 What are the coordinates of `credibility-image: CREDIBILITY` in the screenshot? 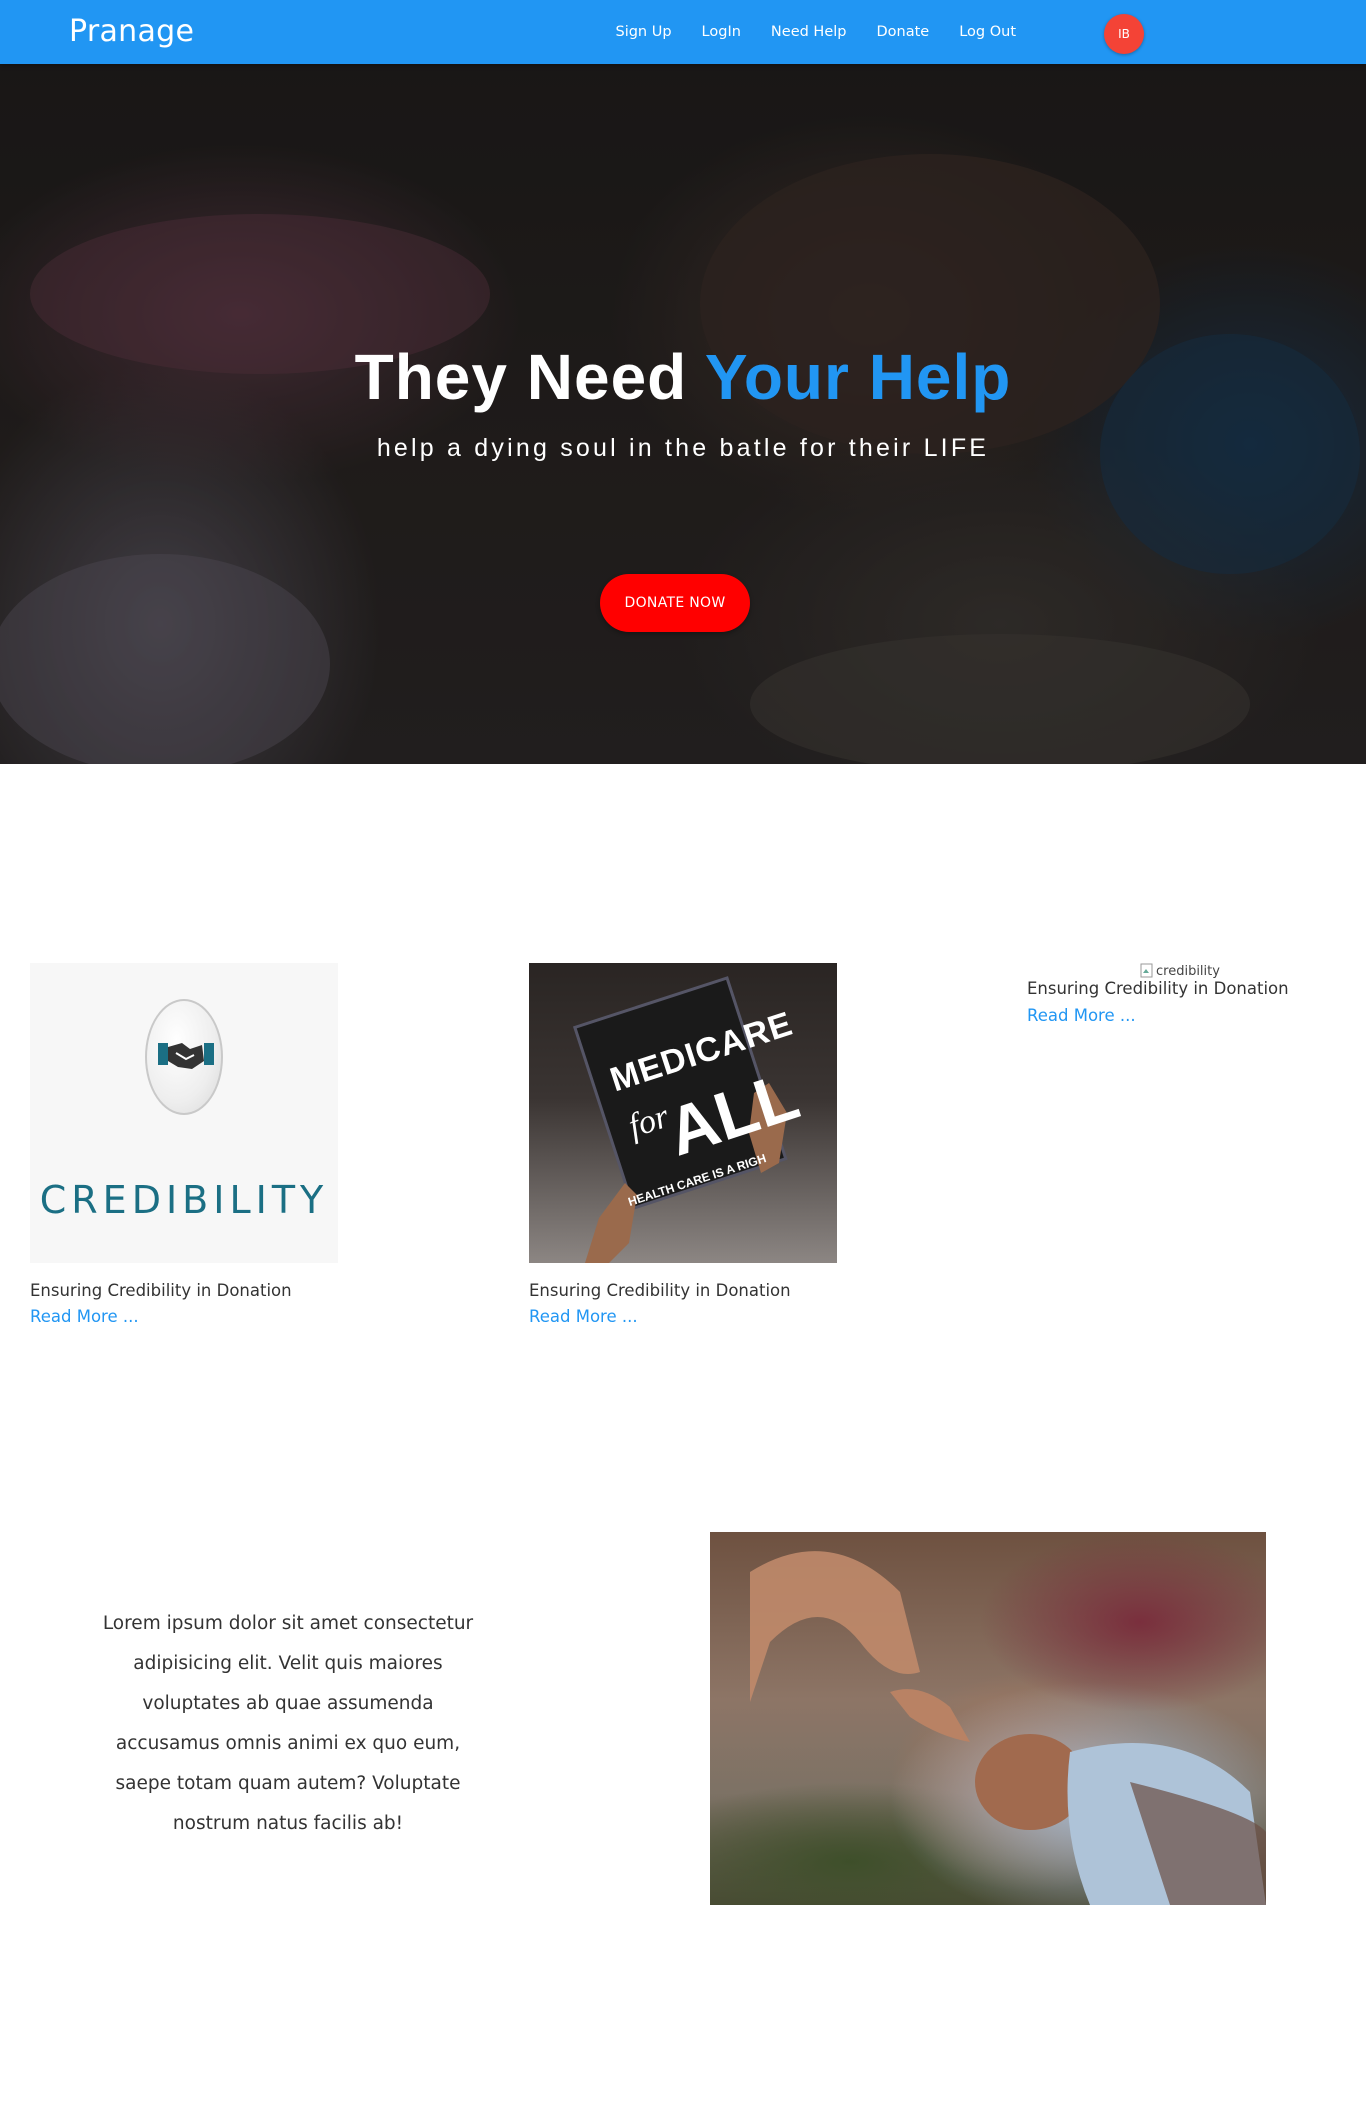 It's located at (184, 1113).